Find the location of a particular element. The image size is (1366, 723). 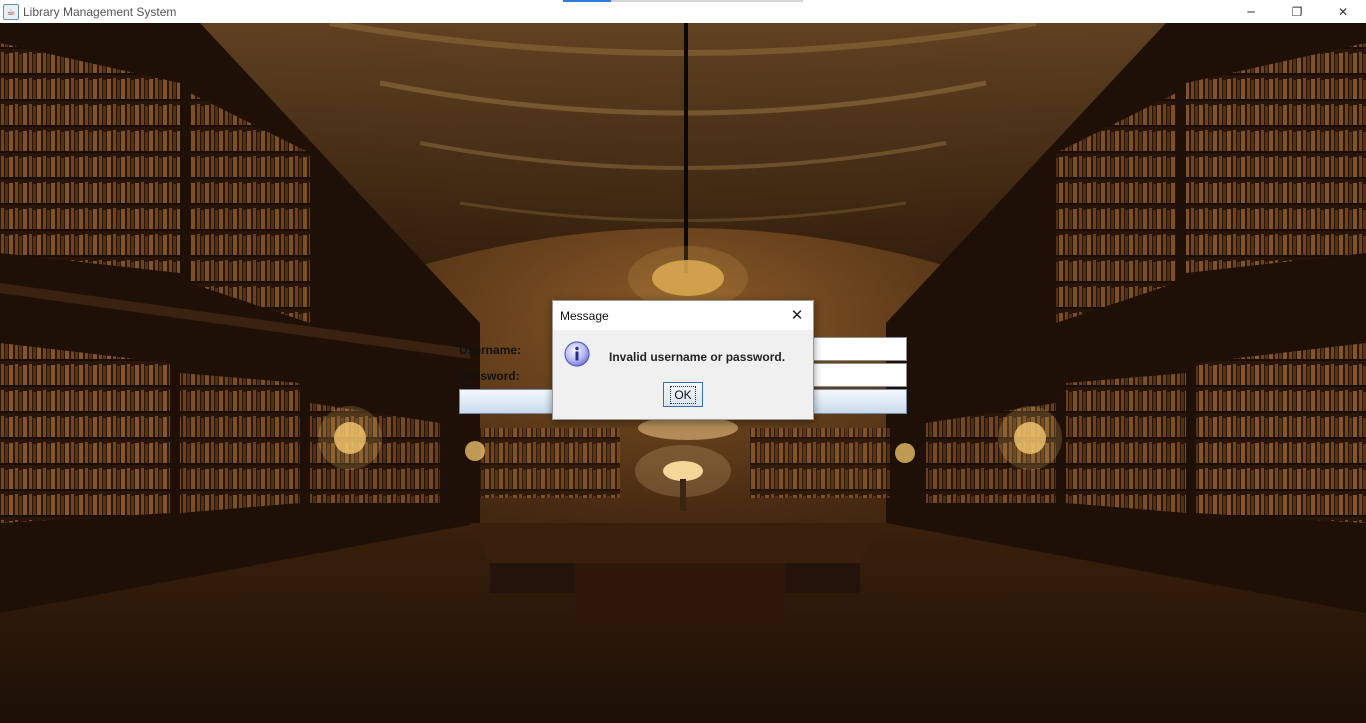

window-title: Library Management System is located at coordinates (100, 11).